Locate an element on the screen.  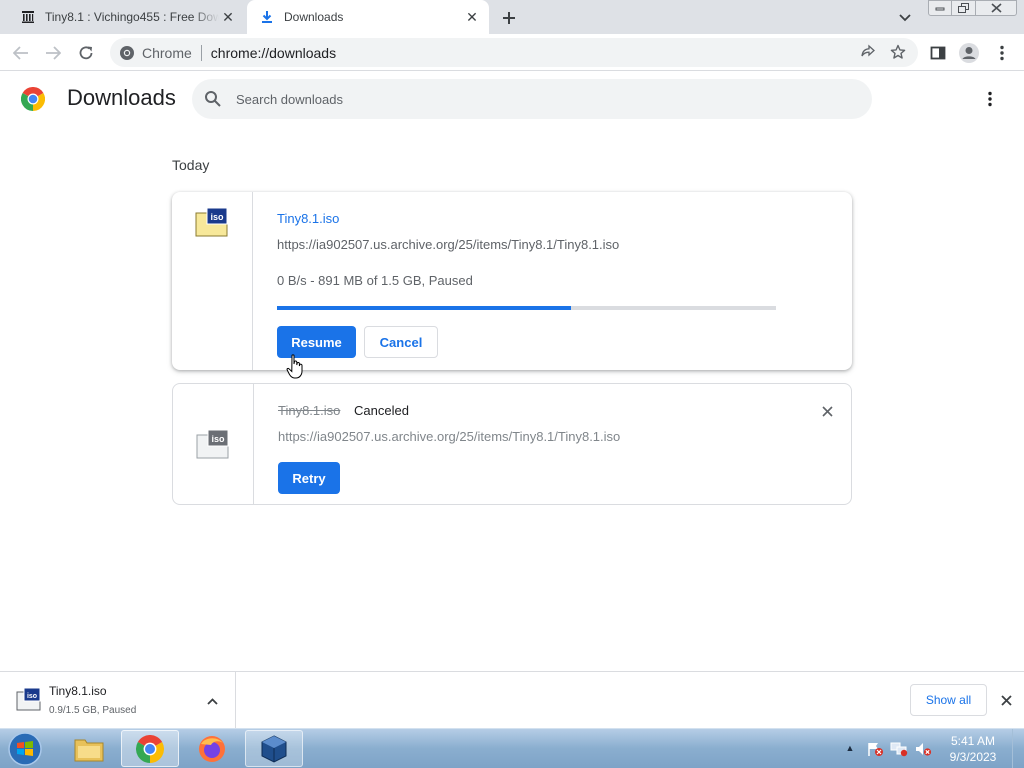
bookmark-star-icon is located at coordinates (898, 53).